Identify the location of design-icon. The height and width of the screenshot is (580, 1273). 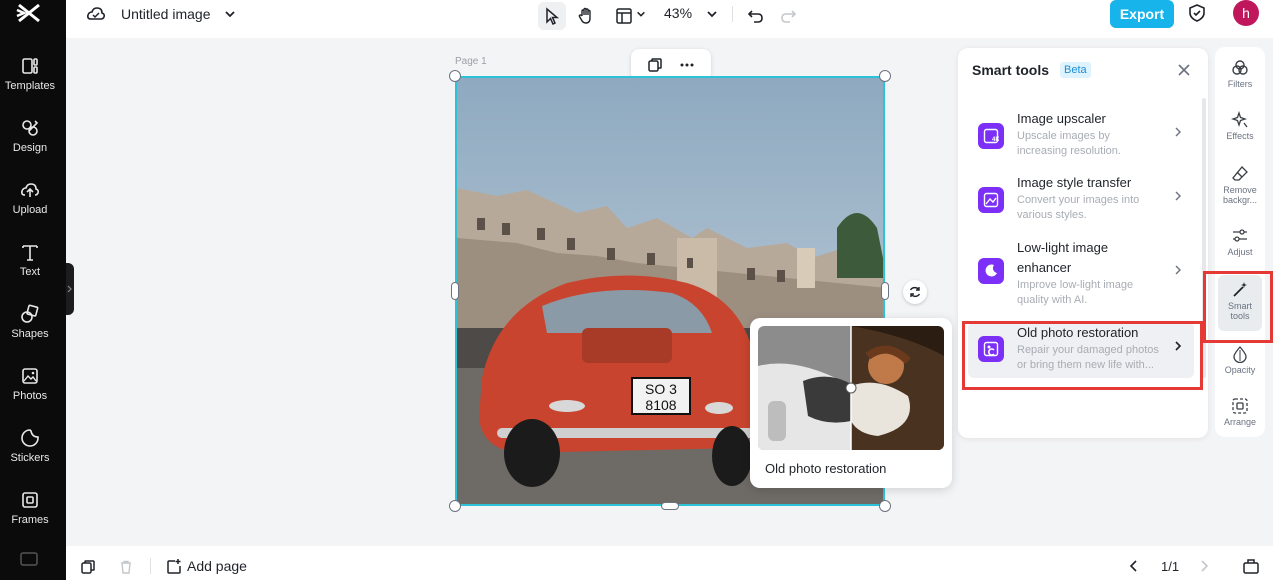
(30, 128).